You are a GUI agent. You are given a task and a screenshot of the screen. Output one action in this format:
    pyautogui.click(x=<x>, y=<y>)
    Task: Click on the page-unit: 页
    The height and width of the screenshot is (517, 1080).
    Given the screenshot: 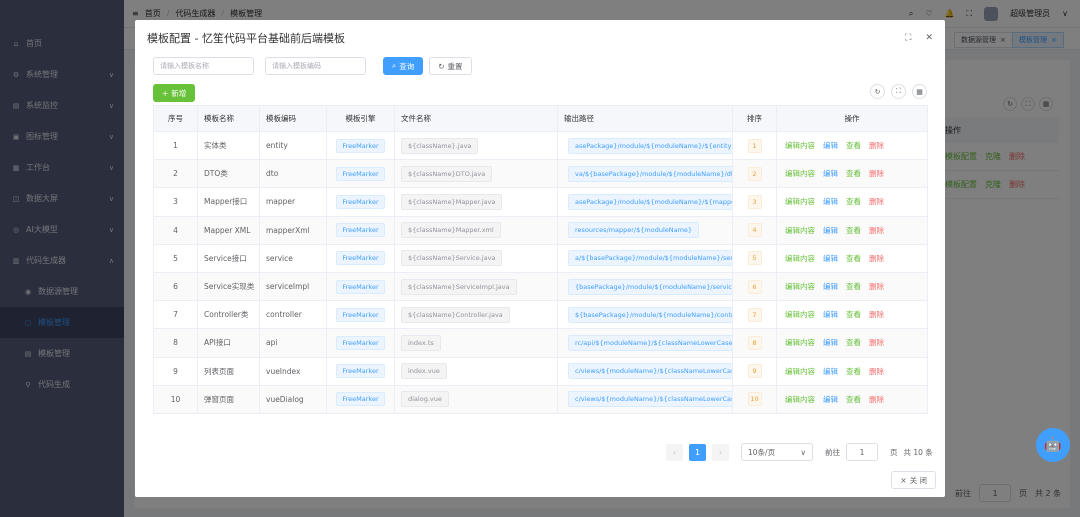 What is the action you would take?
    pyautogui.click(x=894, y=452)
    